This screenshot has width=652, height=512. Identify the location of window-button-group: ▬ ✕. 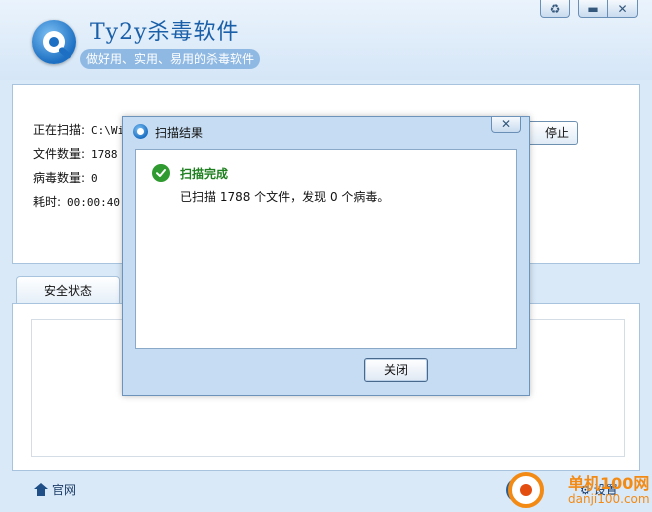
(608, 9).